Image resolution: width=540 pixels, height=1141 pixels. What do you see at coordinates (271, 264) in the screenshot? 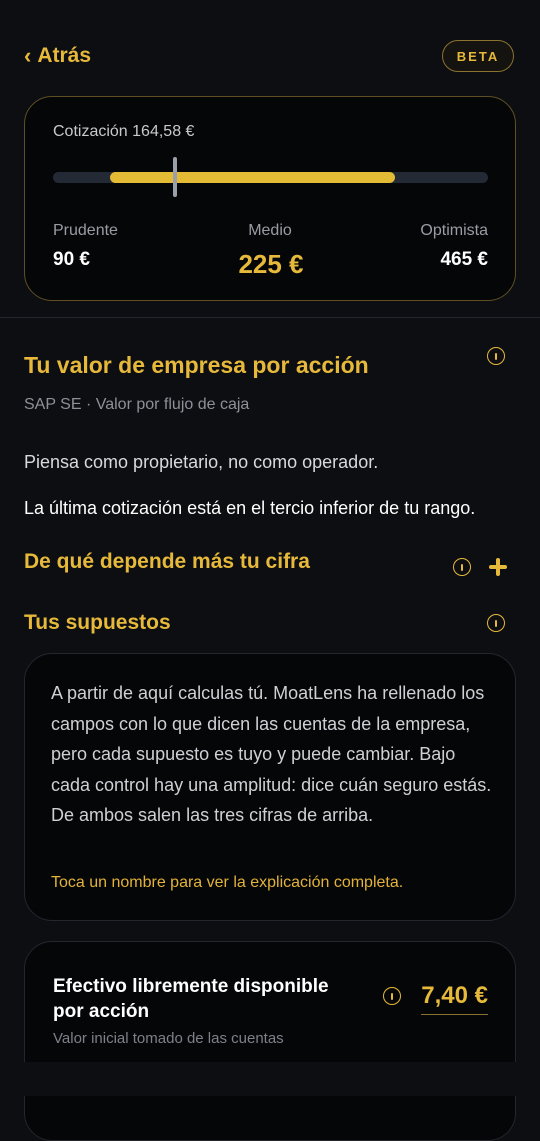
I see `medium-value: 225 €` at bounding box center [271, 264].